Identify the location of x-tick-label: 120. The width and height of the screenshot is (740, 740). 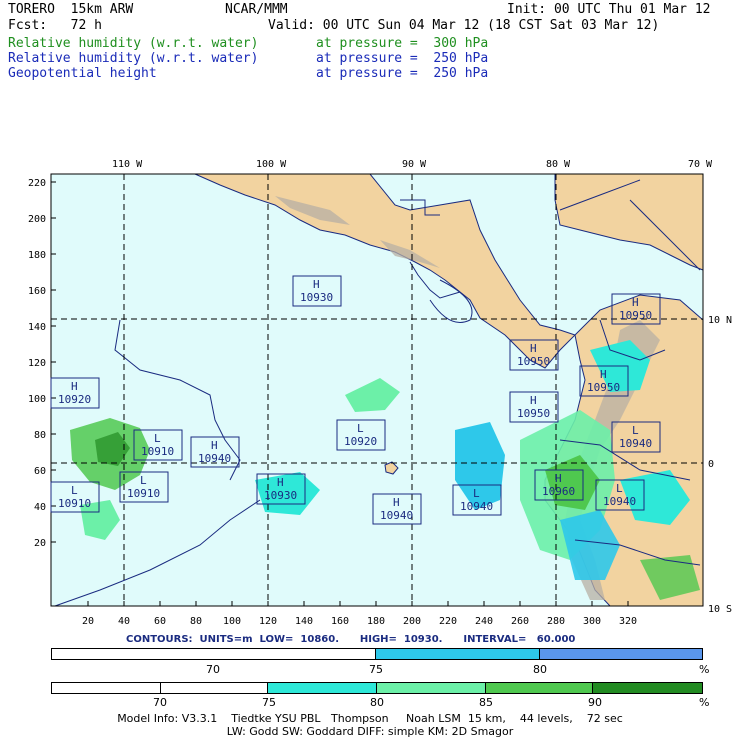
(268, 621).